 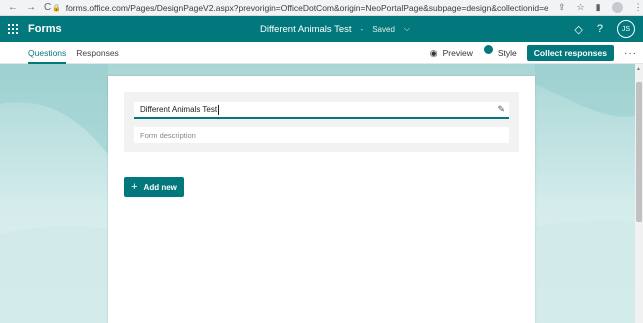 I want to click on save-status: Saved, so click(x=383, y=29).